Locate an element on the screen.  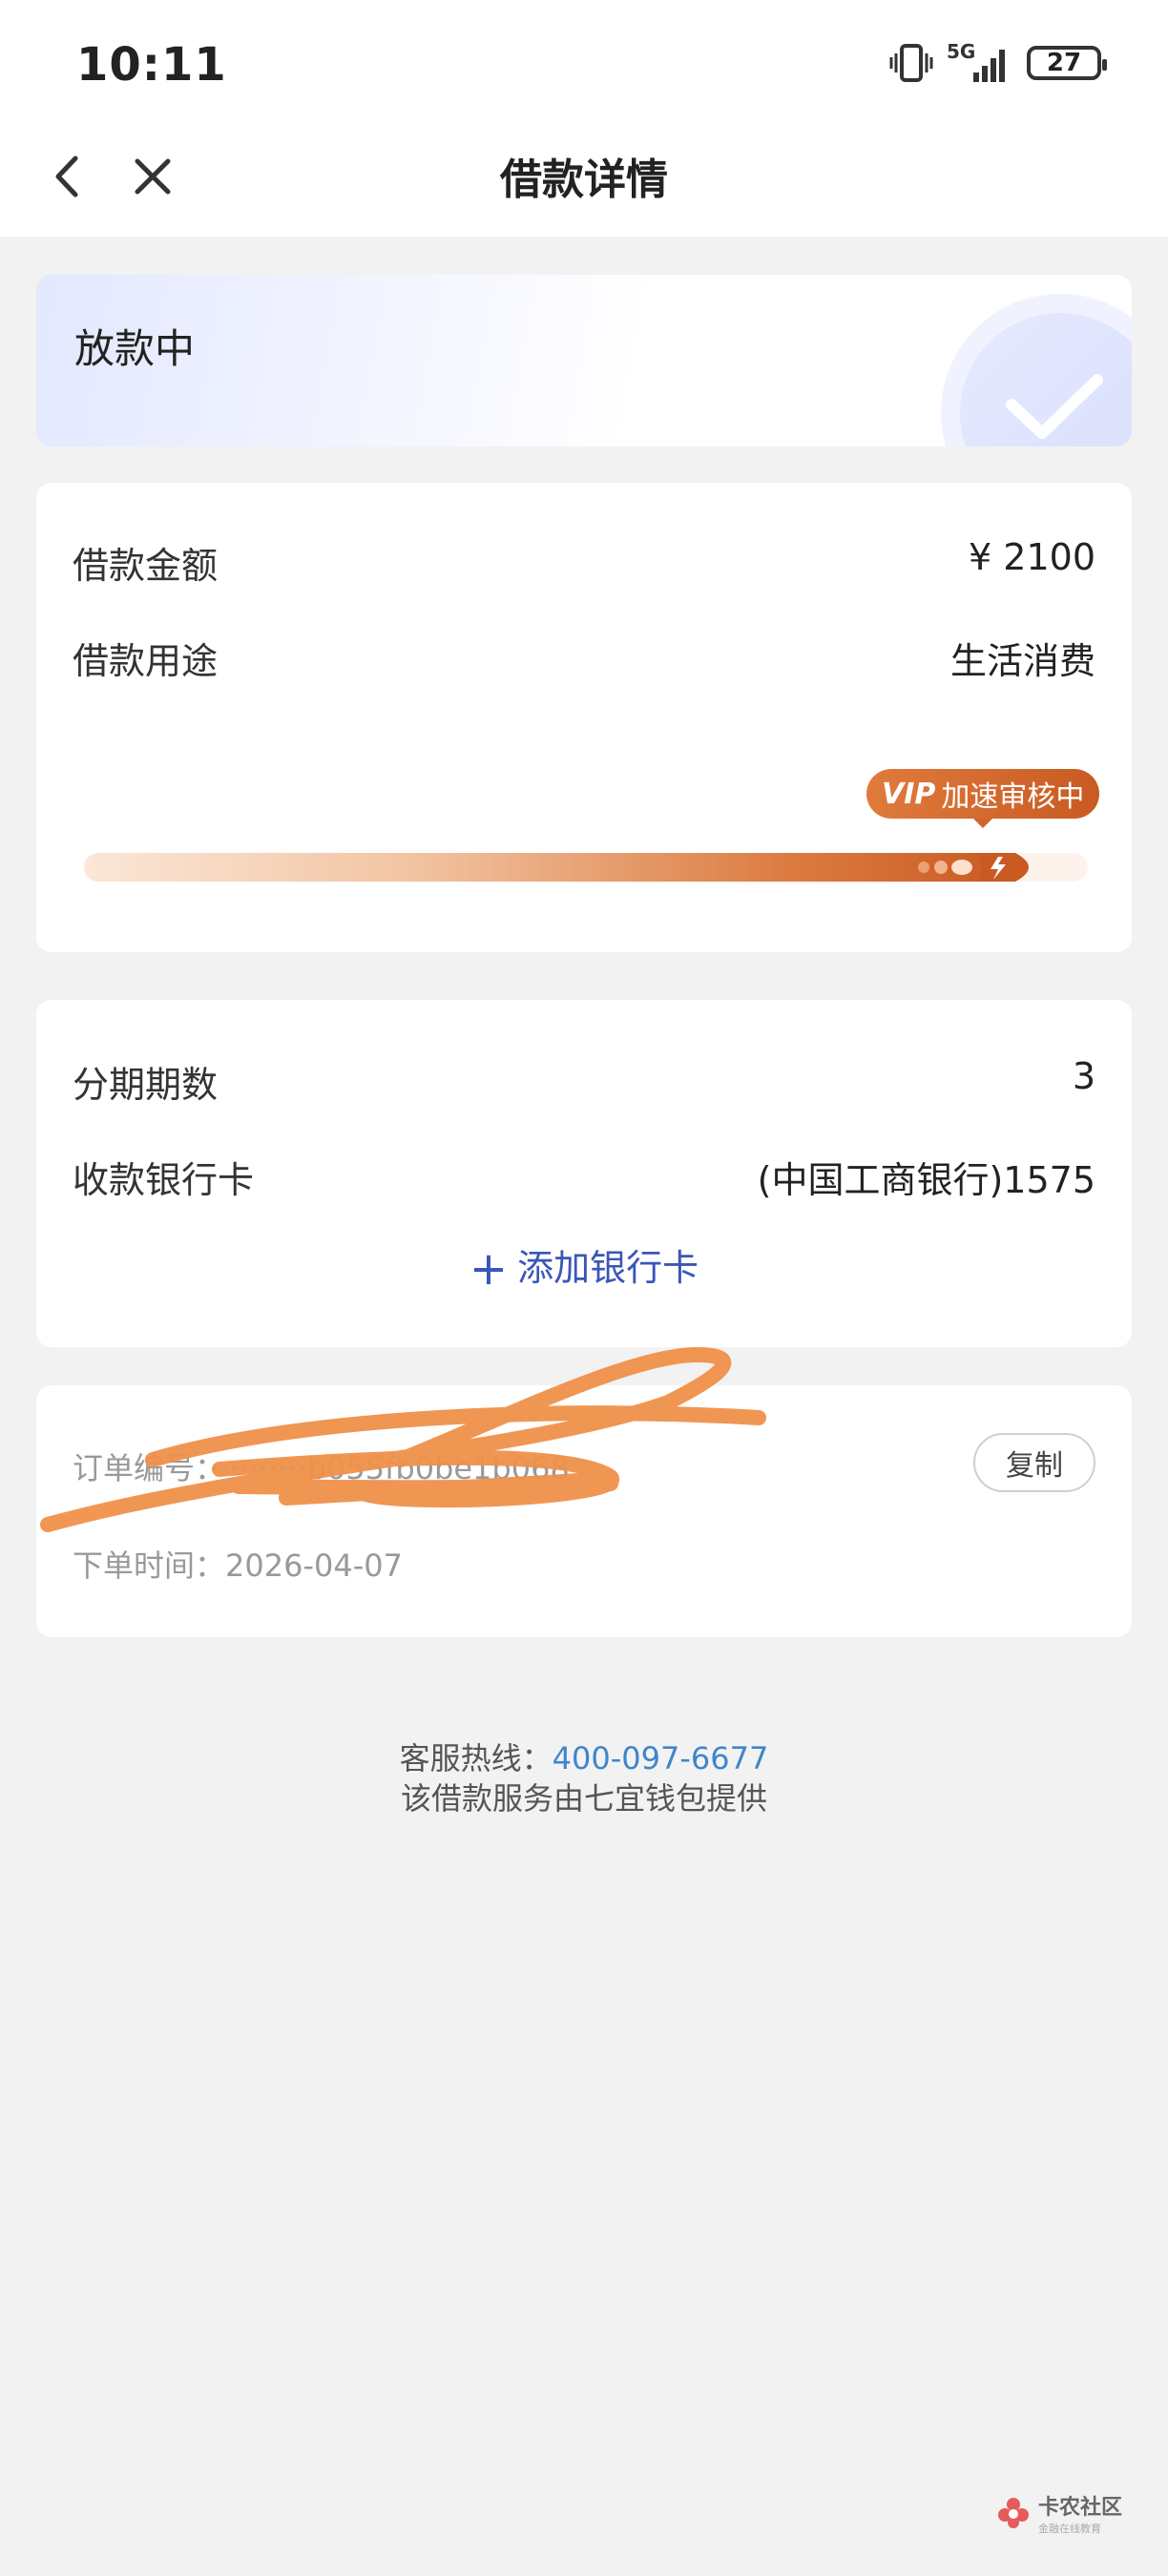
loan-status-text: 放款中 is located at coordinates (135, 348).